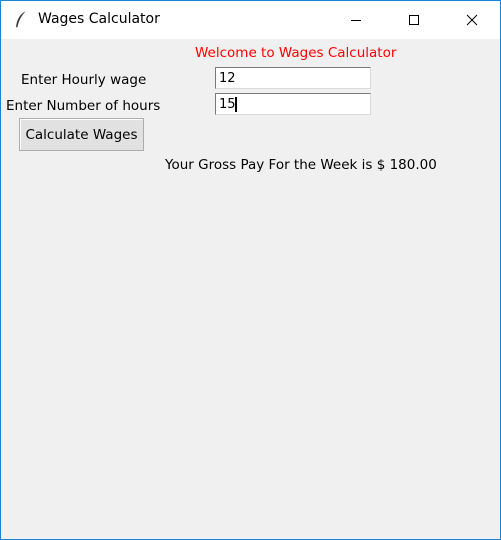 This screenshot has height=540, width=501. What do you see at coordinates (236, 104) in the screenshot?
I see `text-cursor` at bounding box center [236, 104].